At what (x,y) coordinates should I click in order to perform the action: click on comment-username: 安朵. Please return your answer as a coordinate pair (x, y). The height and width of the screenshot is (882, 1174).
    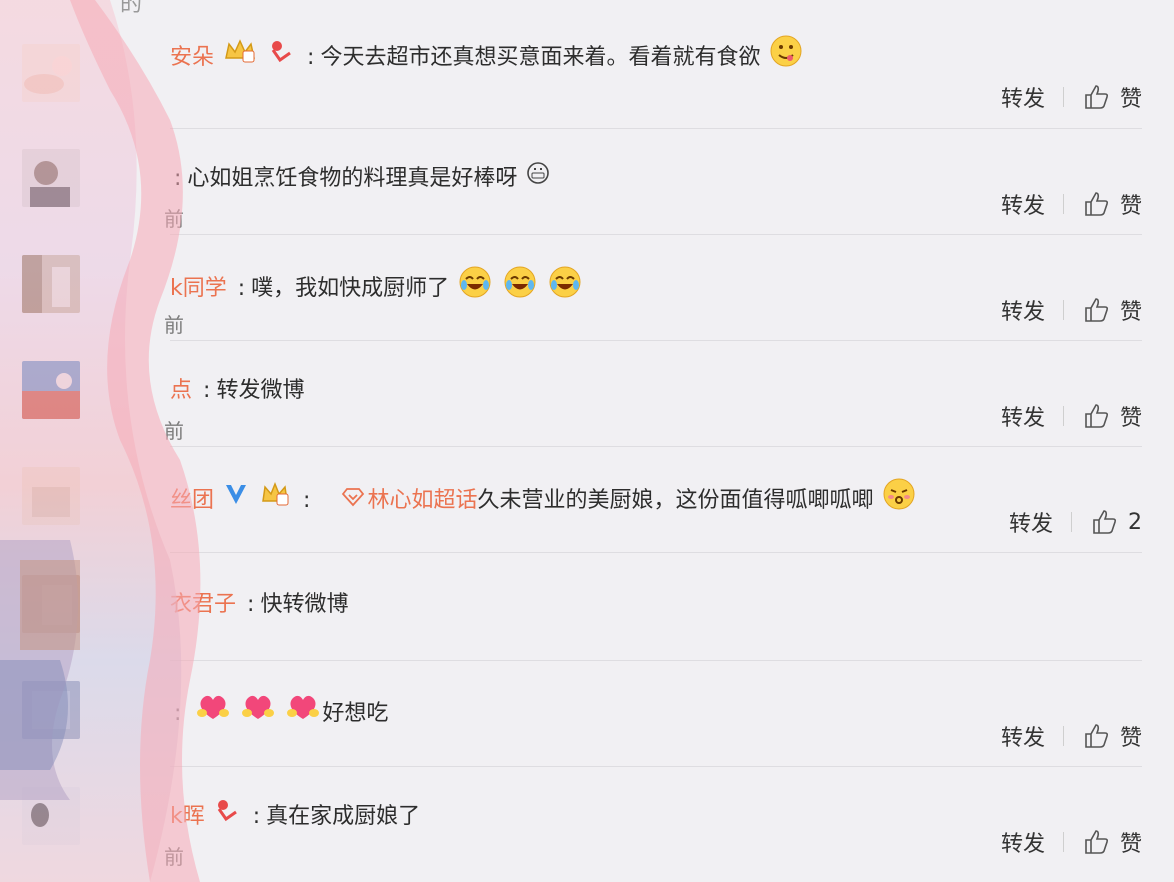
    Looking at the image, I should click on (192, 57).